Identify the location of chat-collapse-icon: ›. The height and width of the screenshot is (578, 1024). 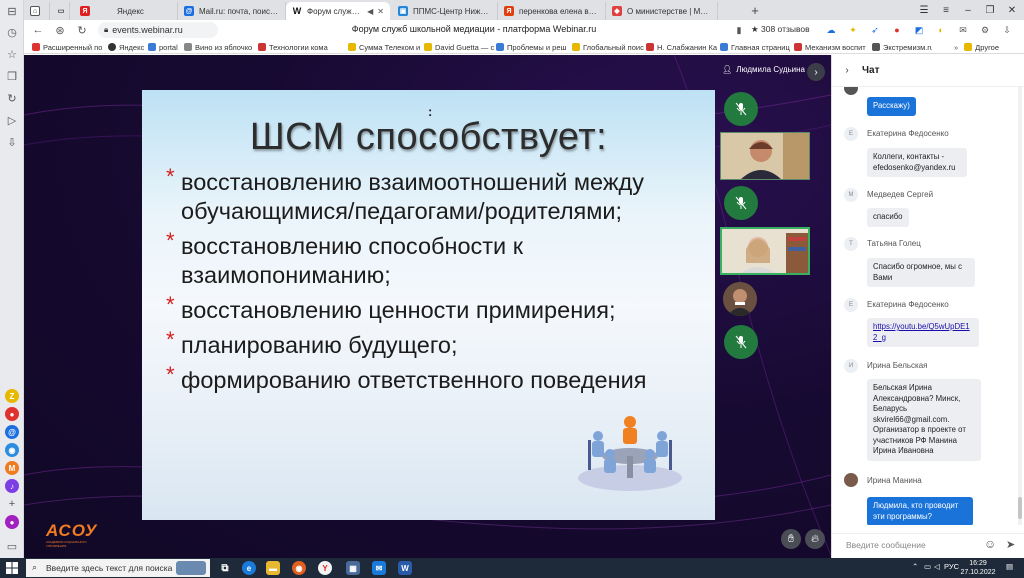
(847, 70).